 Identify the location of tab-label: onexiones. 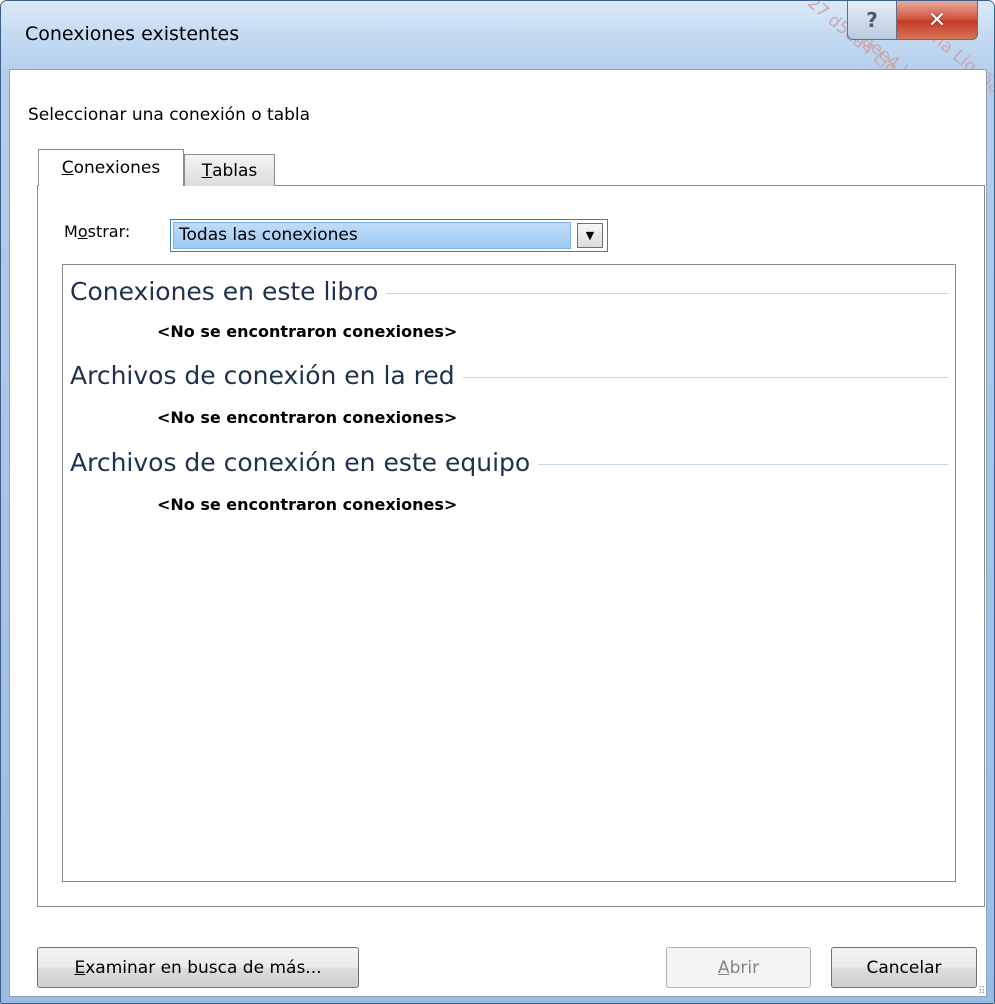
(117, 168).